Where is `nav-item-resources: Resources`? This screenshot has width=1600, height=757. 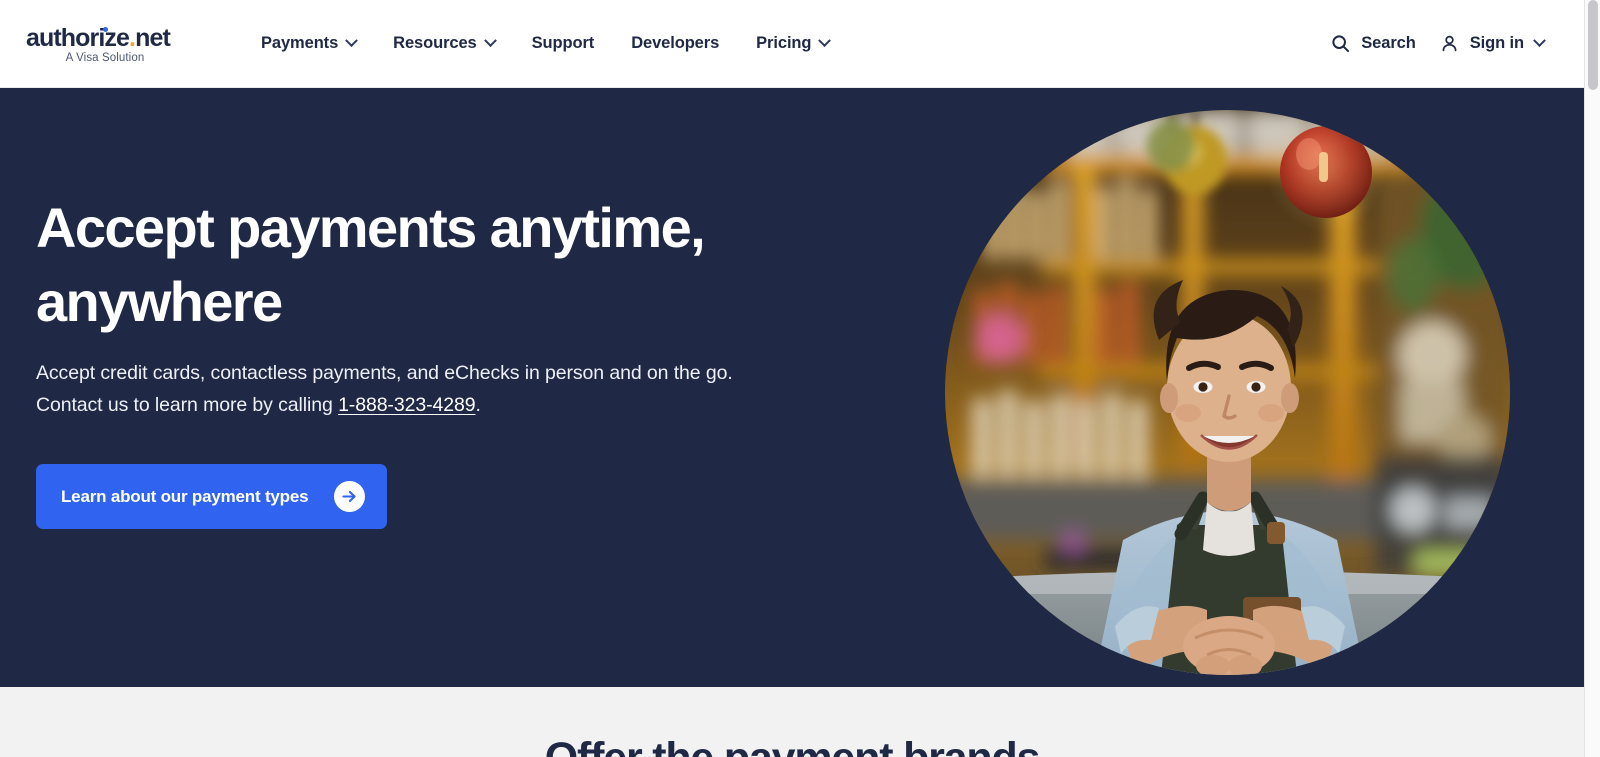 nav-item-resources: Resources is located at coordinates (443, 43).